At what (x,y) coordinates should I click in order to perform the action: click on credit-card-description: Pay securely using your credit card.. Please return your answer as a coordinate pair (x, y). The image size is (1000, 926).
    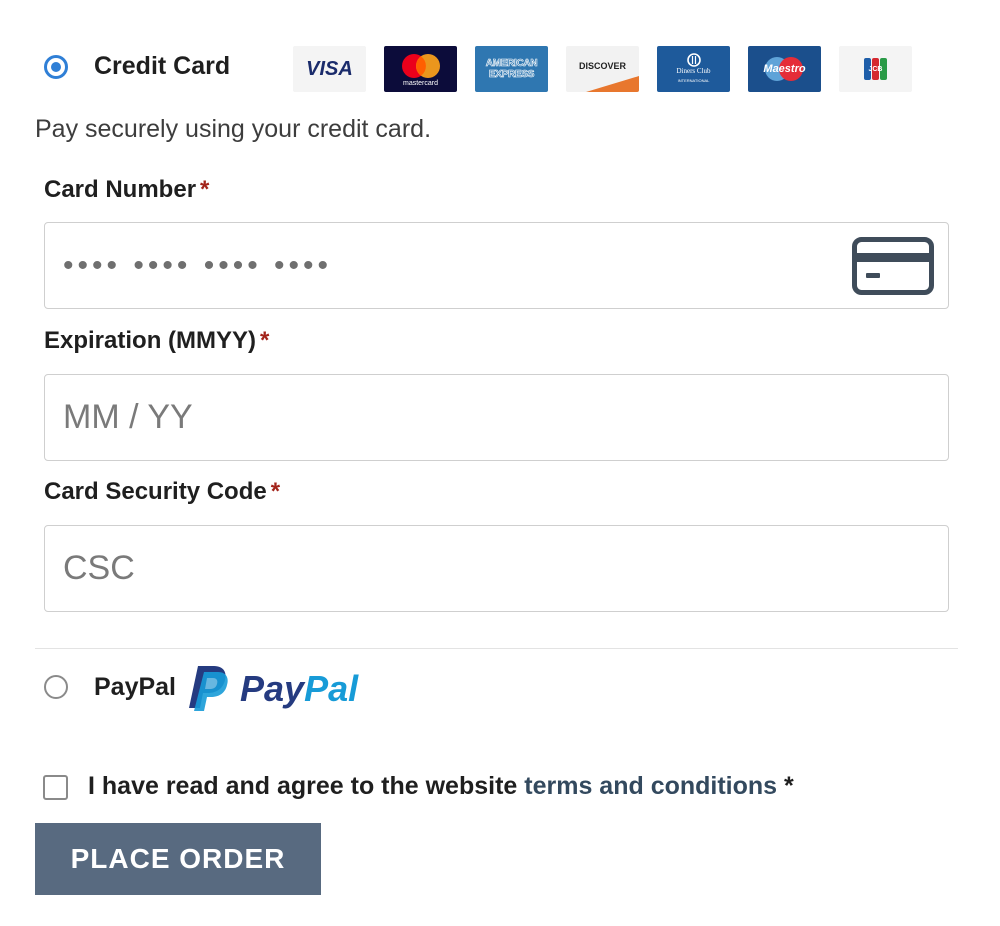
    Looking at the image, I should click on (233, 129).